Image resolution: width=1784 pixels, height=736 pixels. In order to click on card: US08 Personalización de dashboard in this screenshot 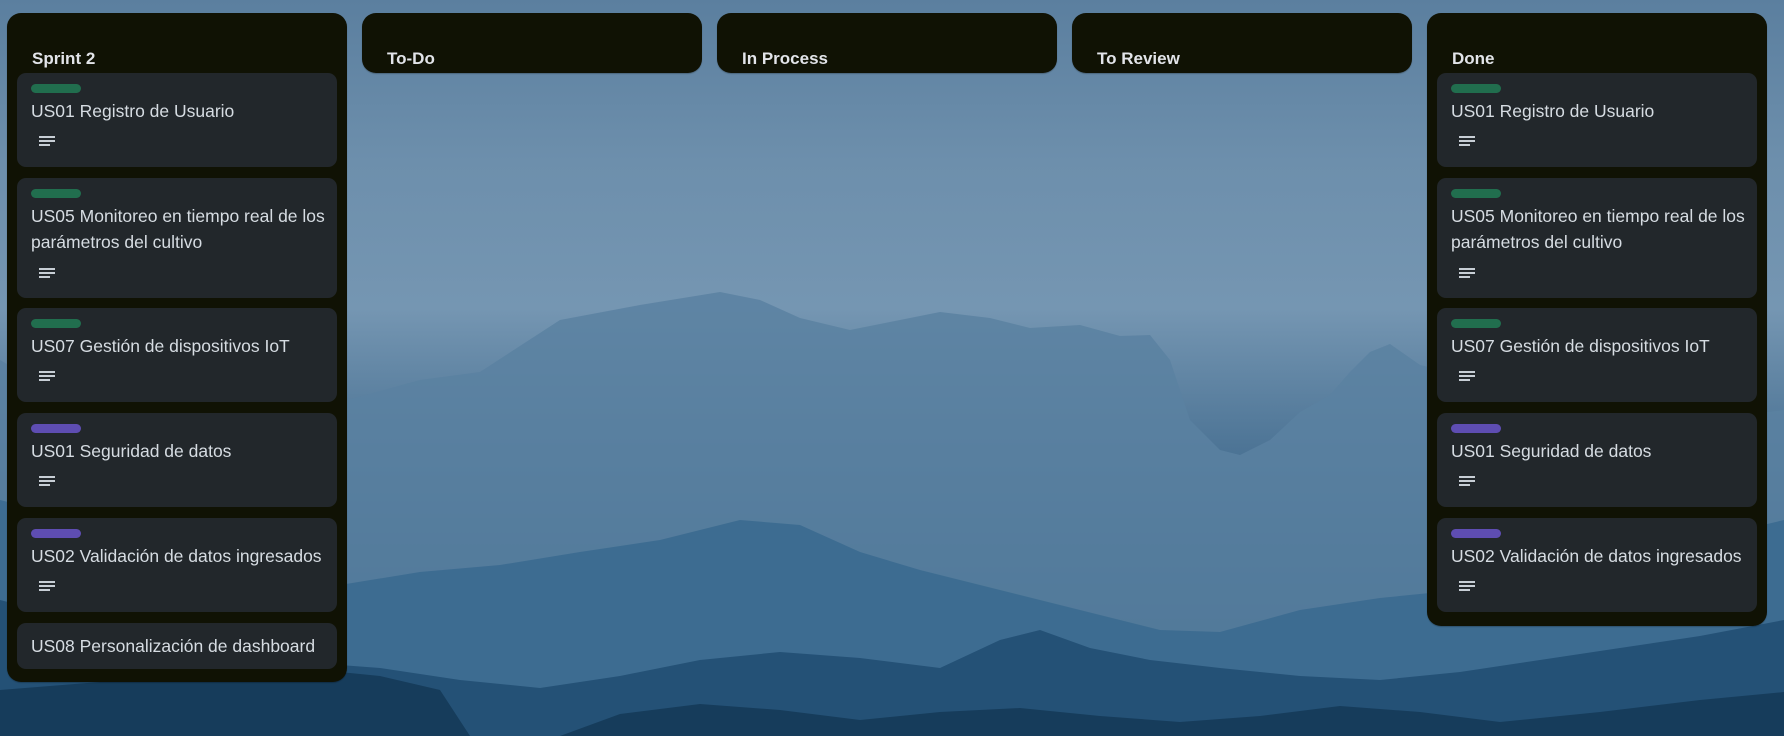, I will do `click(177, 646)`.